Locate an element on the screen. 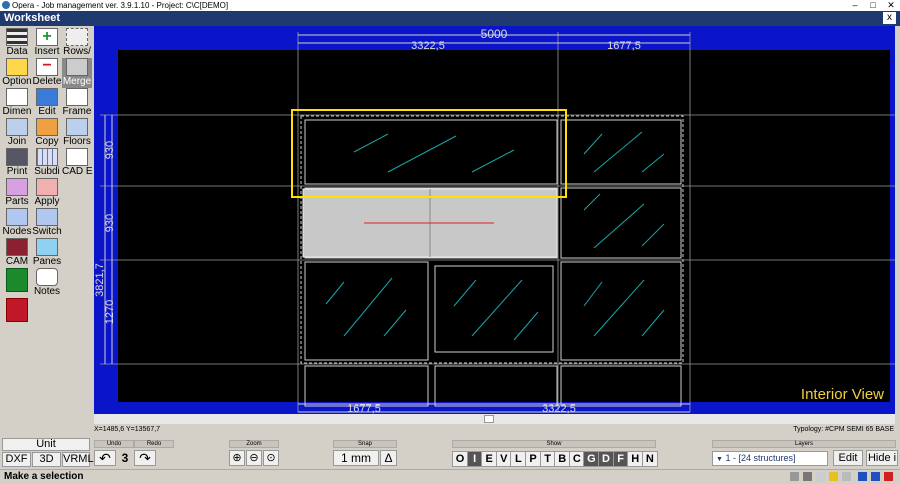 This screenshot has height=484, width=900. show-button-b: B is located at coordinates (562, 459).